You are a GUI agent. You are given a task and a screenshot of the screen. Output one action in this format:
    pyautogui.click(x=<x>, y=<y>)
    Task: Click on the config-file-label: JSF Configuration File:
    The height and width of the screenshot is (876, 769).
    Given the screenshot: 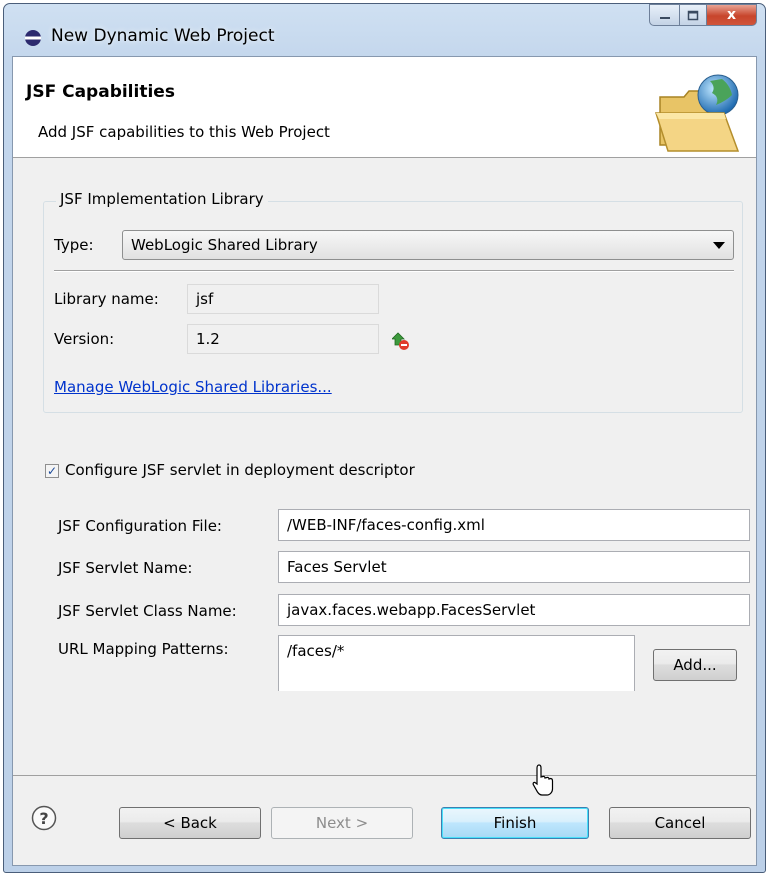 What is the action you would take?
    pyautogui.click(x=140, y=526)
    